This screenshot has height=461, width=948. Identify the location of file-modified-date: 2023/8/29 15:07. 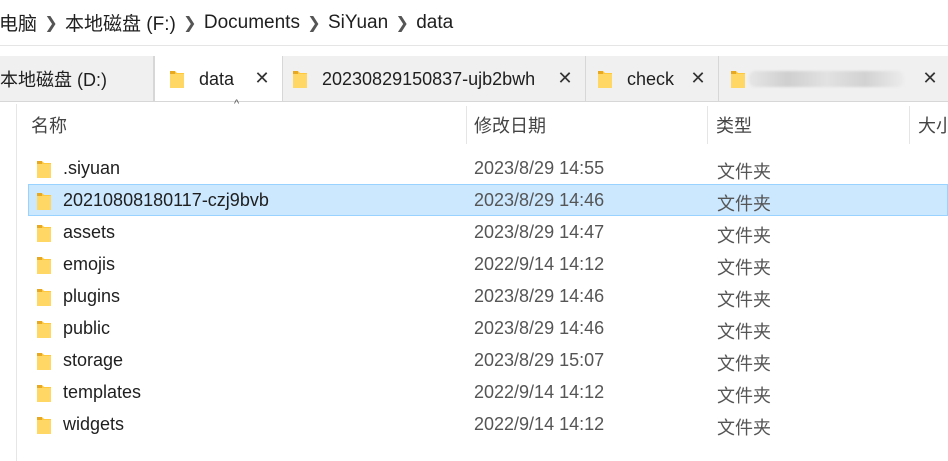
(539, 360).